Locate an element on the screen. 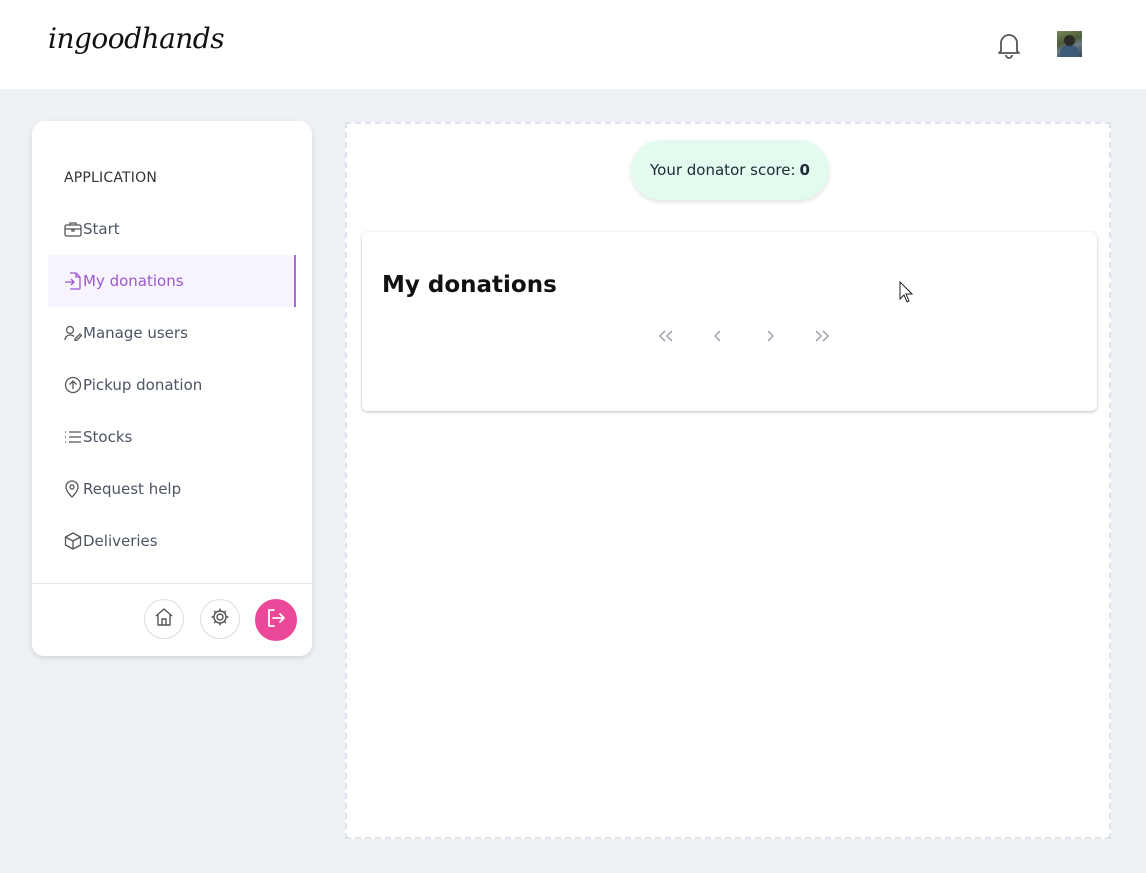 This screenshot has height=873, width=1146. avatar is located at coordinates (1069, 44).